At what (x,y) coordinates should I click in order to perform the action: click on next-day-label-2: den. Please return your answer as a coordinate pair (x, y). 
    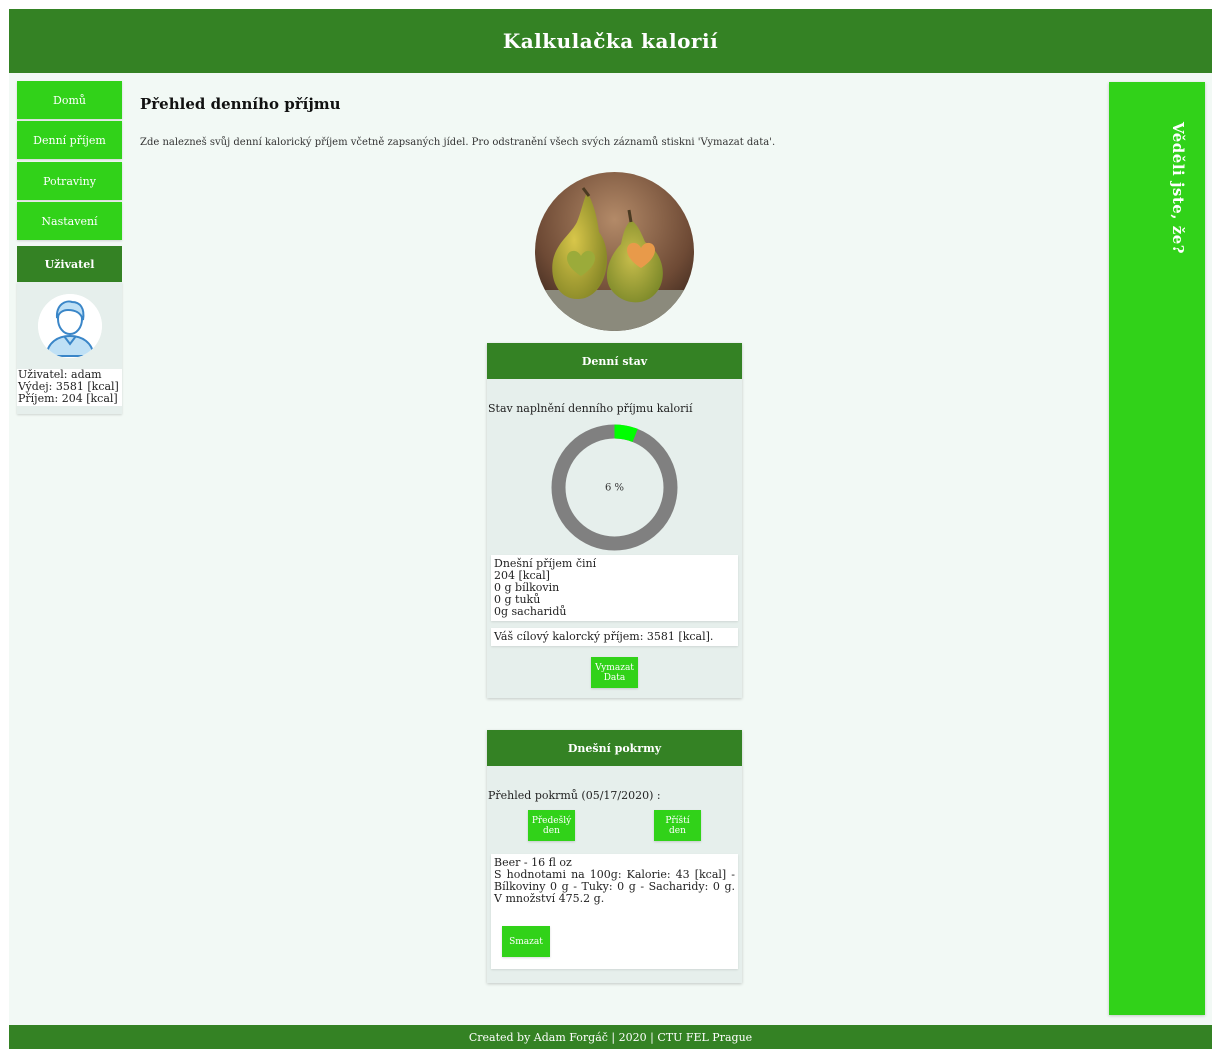
    Looking at the image, I should click on (677, 830).